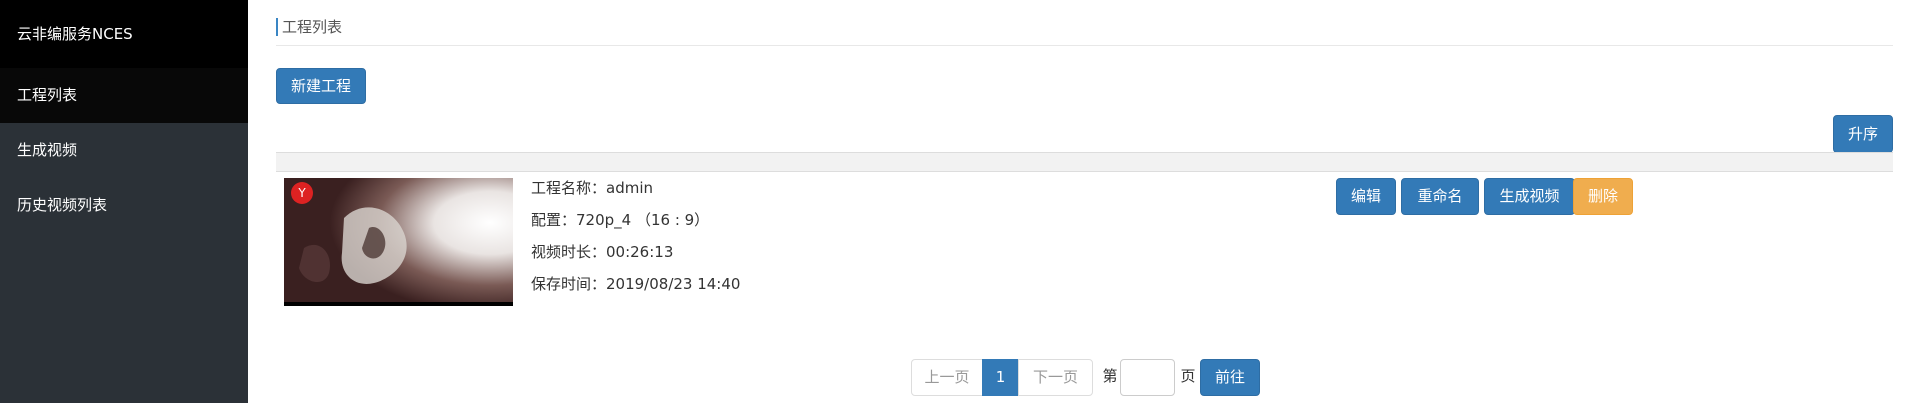 This screenshot has width=1910, height=403. What do you see at coordinates (1230, 377) in the screenshot?
I see `go-to-page-button: 前往` at bounding box center [1230, 377].